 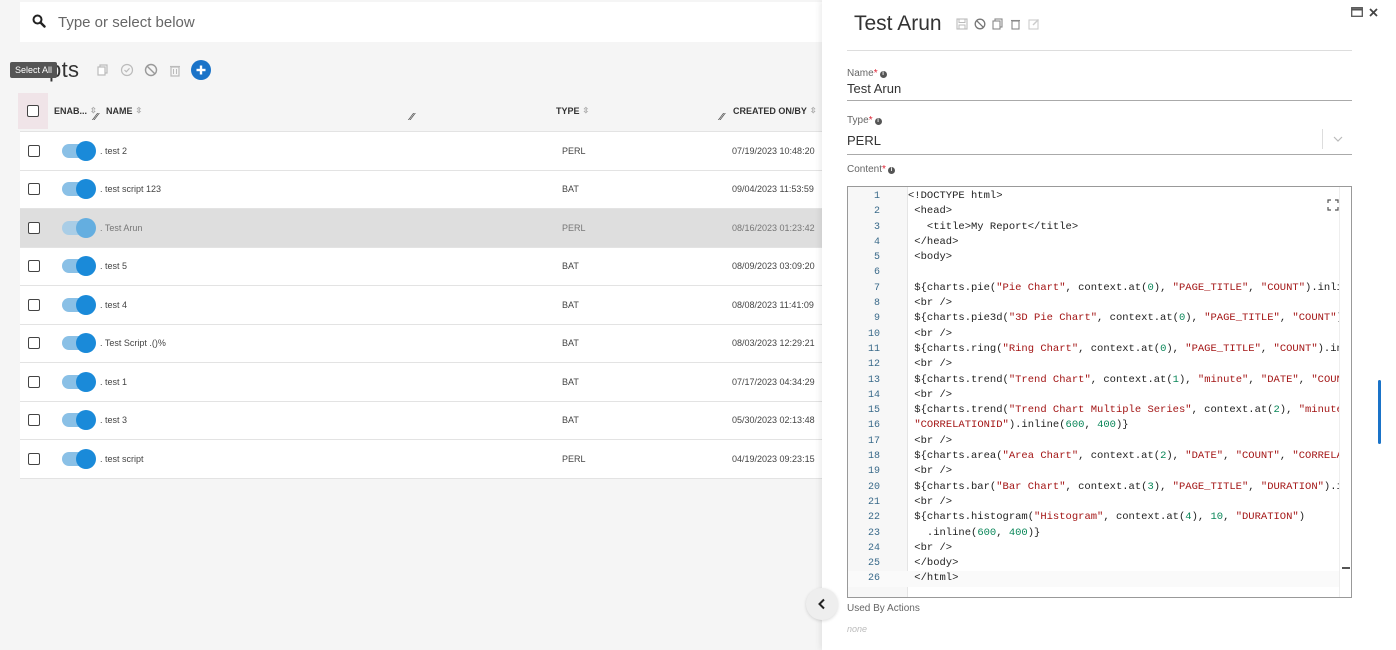 I want to click on line-number: 7, so click(x=876, y=288).